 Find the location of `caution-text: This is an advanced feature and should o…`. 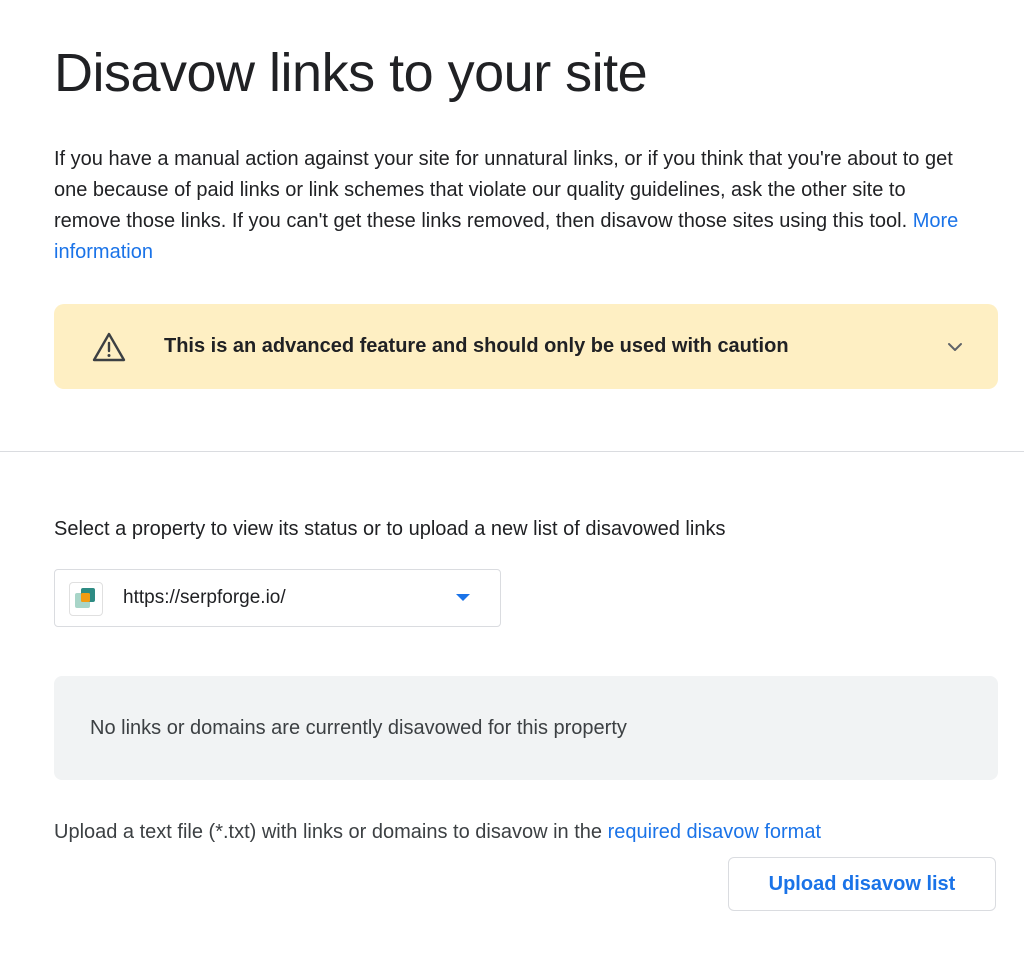

caution-text: This is an advanced feature and should o… is located at coordinates (476, 346).